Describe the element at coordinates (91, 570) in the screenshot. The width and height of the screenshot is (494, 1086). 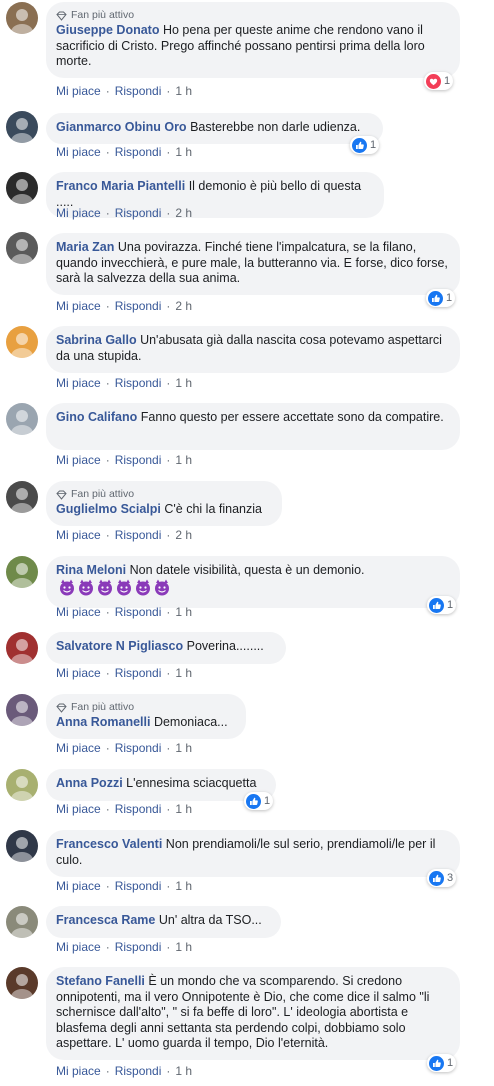
I see `comment-author: Rina Meloni` at that location.